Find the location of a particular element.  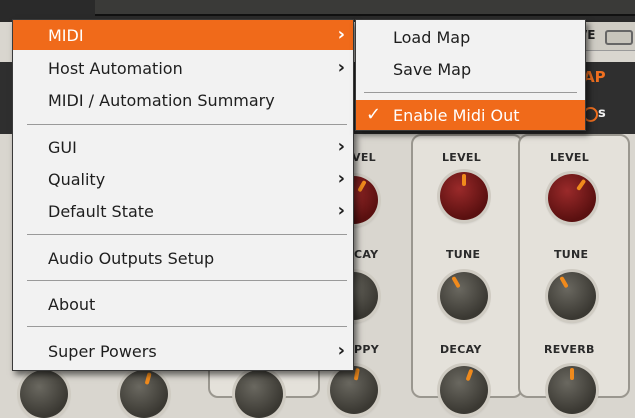

menu-item-host-automation: Host Automation › is located at coordinates (183, 68).